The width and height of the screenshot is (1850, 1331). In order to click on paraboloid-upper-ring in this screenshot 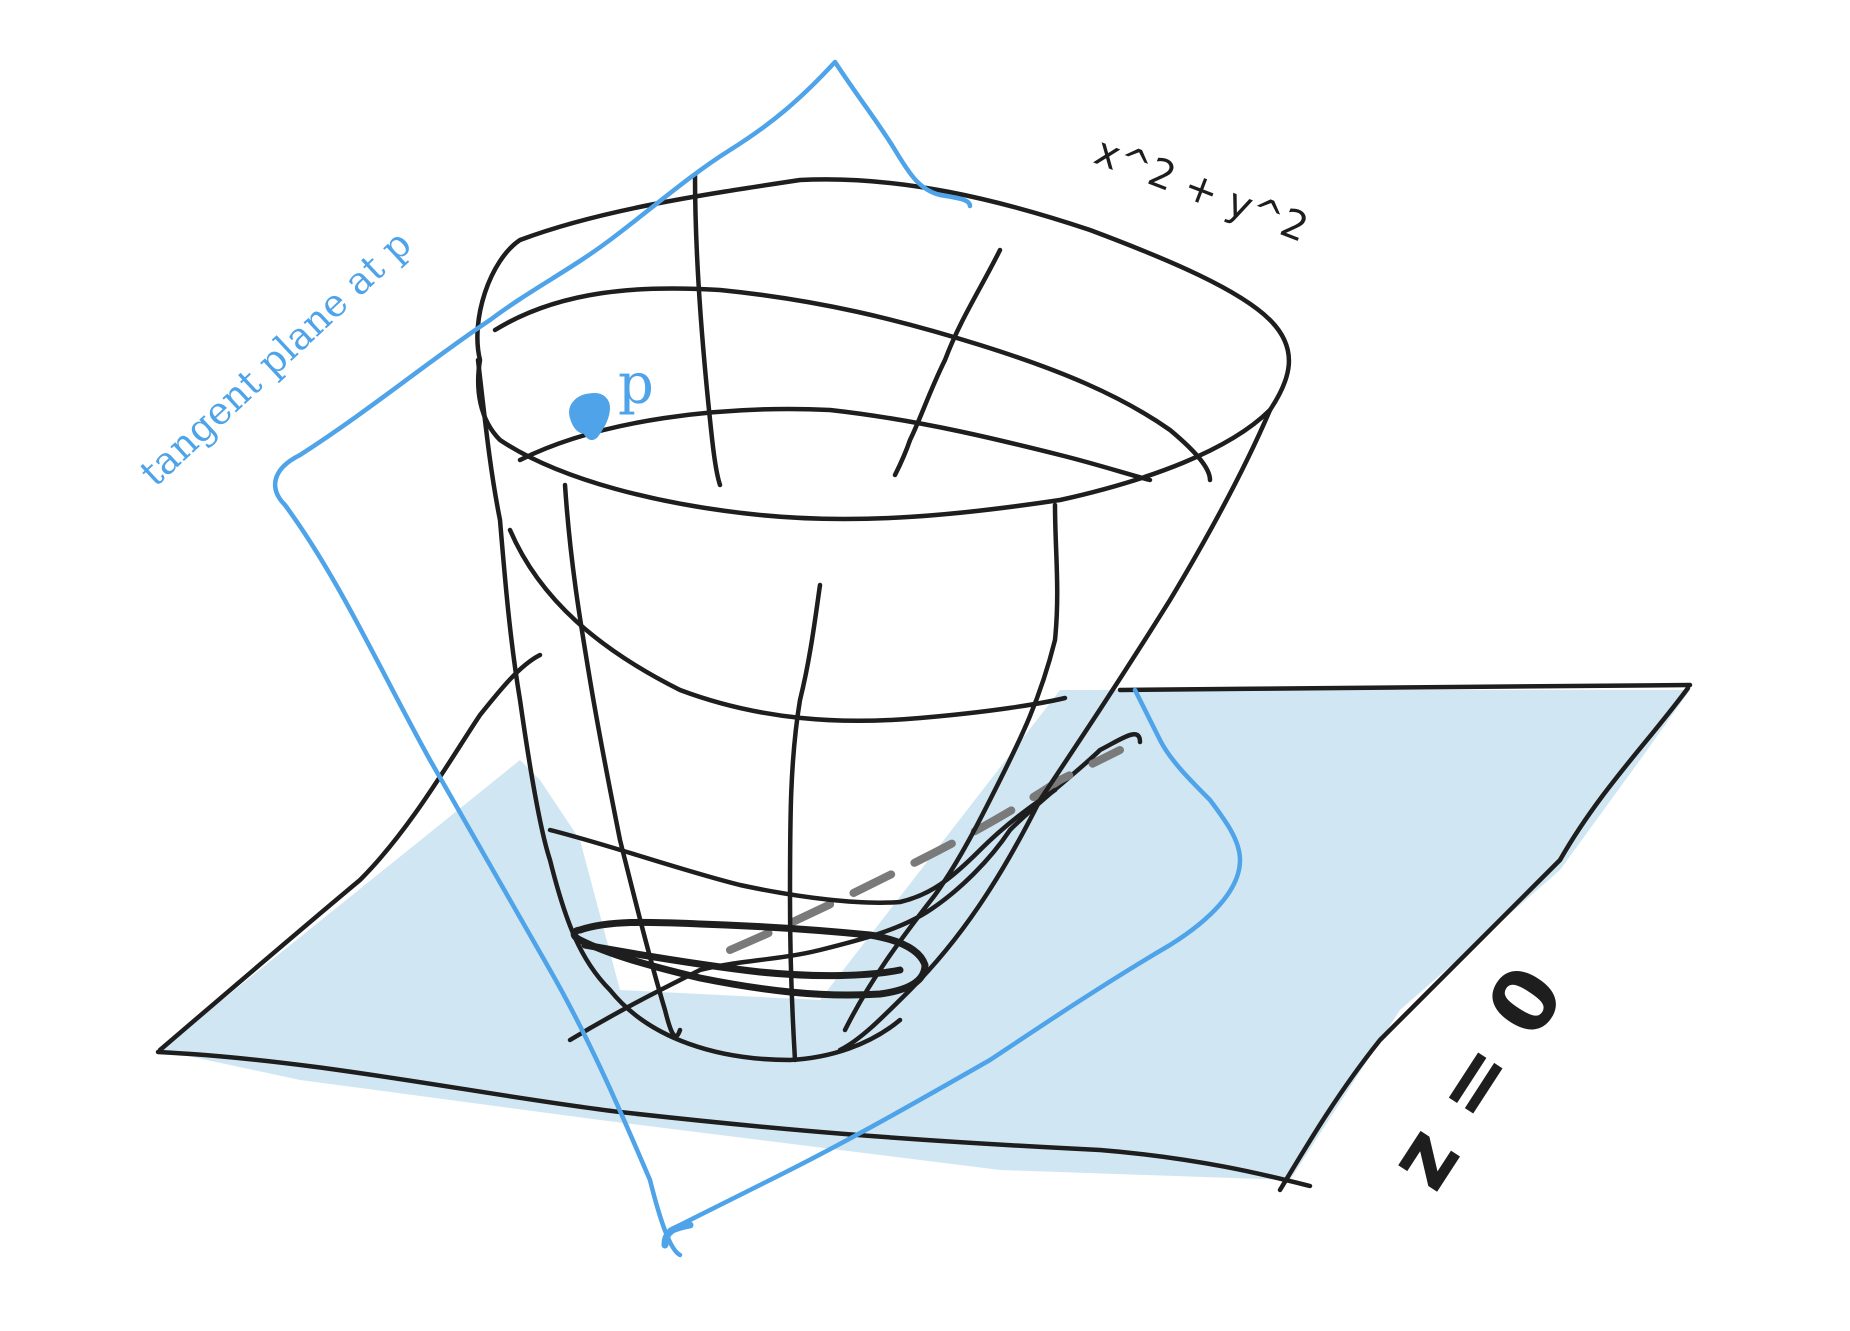, I will do `click(852, 384)`.